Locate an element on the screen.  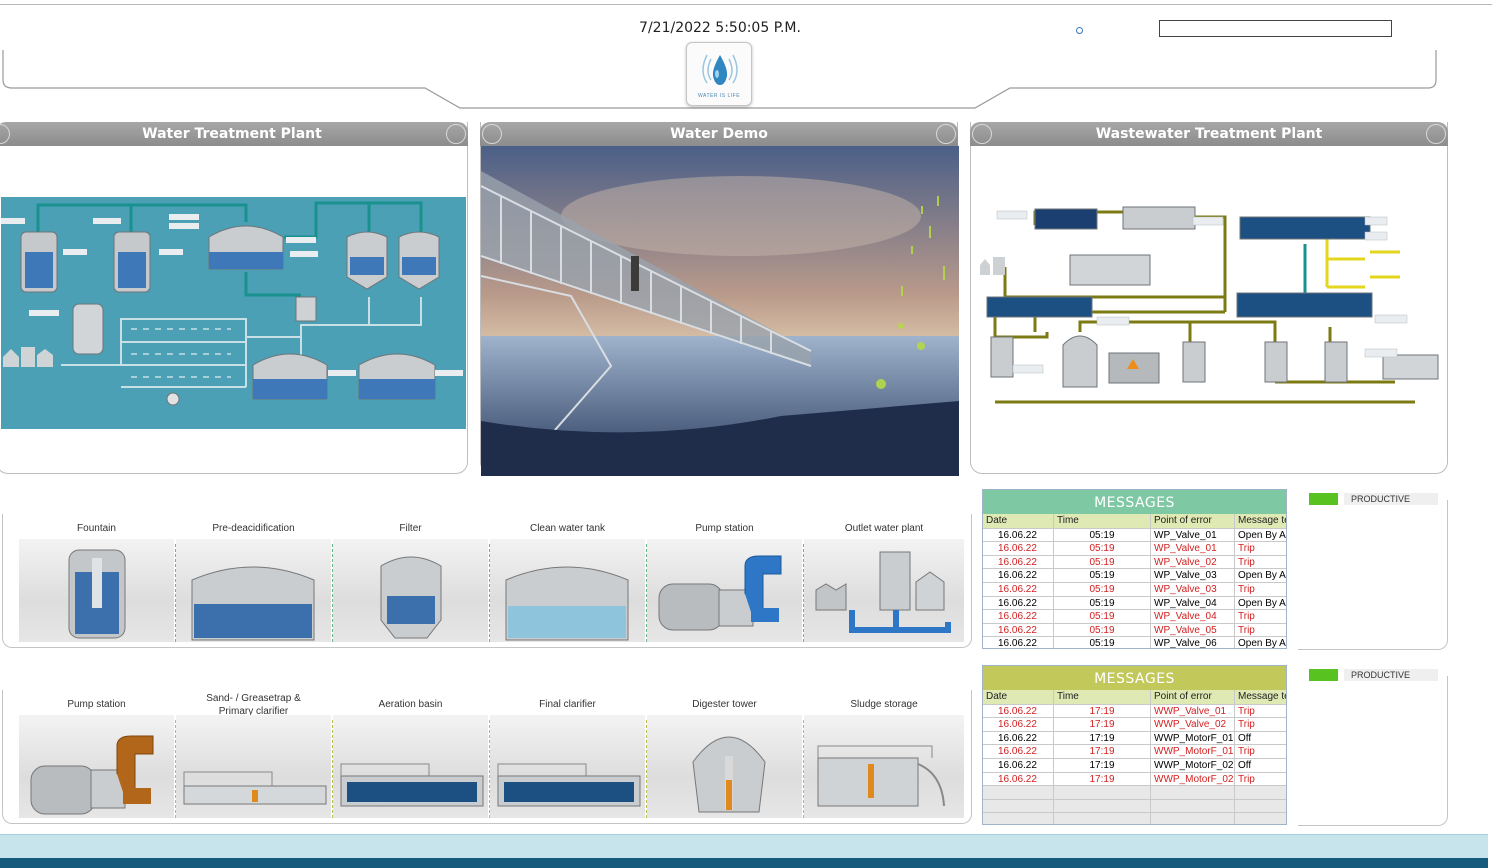
water-demo-photo is located at coordinates (720, 311).